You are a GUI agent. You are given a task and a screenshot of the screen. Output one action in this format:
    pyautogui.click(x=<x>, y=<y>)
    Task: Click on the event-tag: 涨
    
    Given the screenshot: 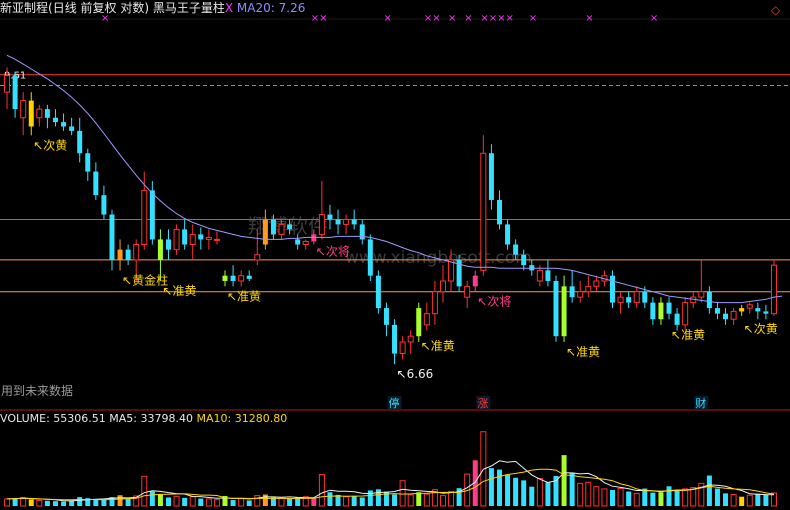 What is the action you would take?
    pyautogui.click(x=482, y=403)
    